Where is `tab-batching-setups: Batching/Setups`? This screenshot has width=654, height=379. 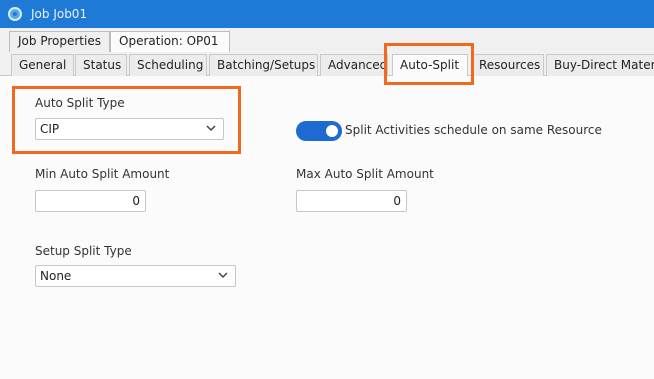
tab-batching-setups: Batching/Setups is located at coordinates (263, 65).